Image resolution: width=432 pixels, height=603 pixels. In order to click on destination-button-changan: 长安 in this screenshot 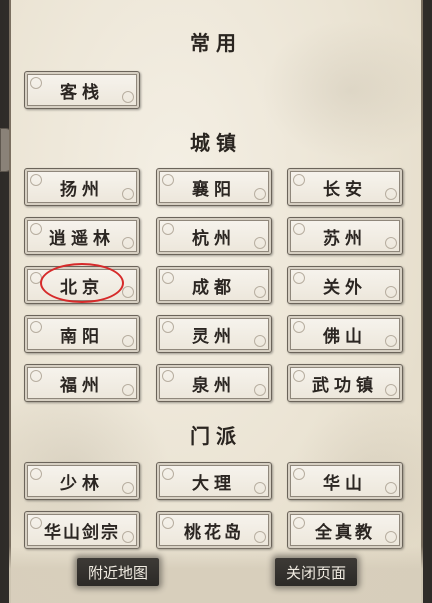, I will do `click(345, 187)`.